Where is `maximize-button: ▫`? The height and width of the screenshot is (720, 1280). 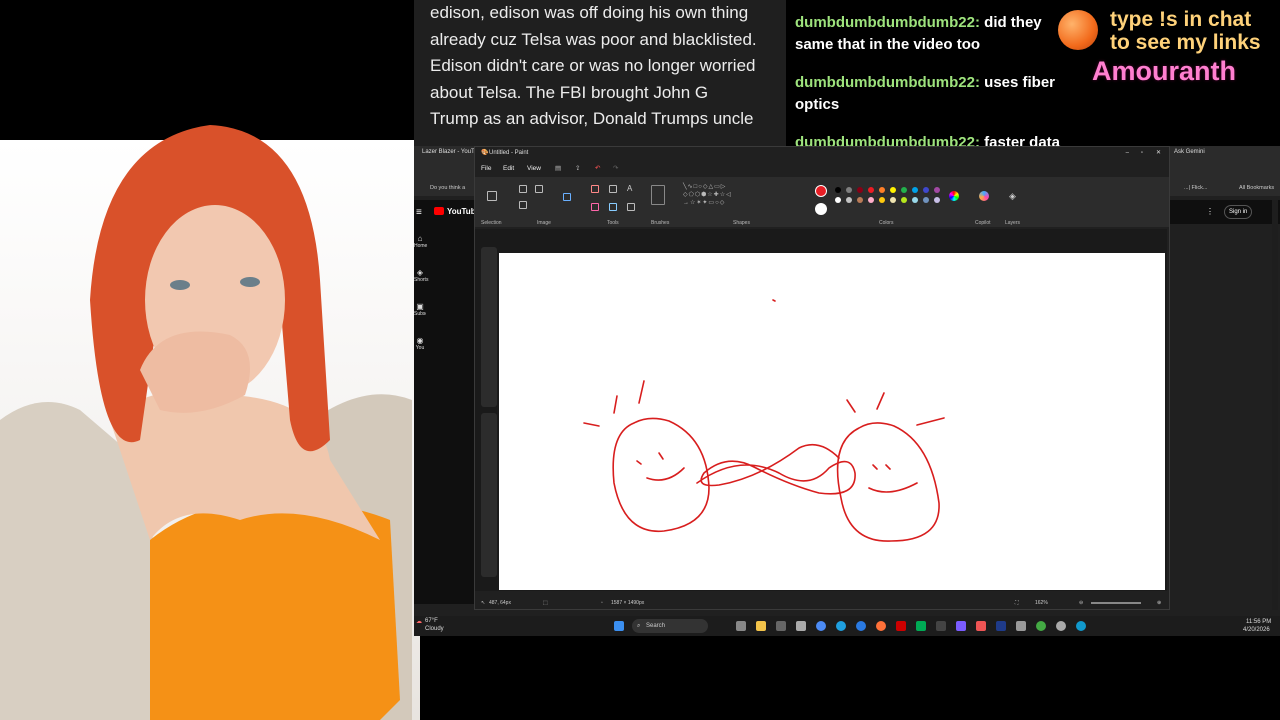 maximize-button: ▫ is located at coordinates (1142, 153).